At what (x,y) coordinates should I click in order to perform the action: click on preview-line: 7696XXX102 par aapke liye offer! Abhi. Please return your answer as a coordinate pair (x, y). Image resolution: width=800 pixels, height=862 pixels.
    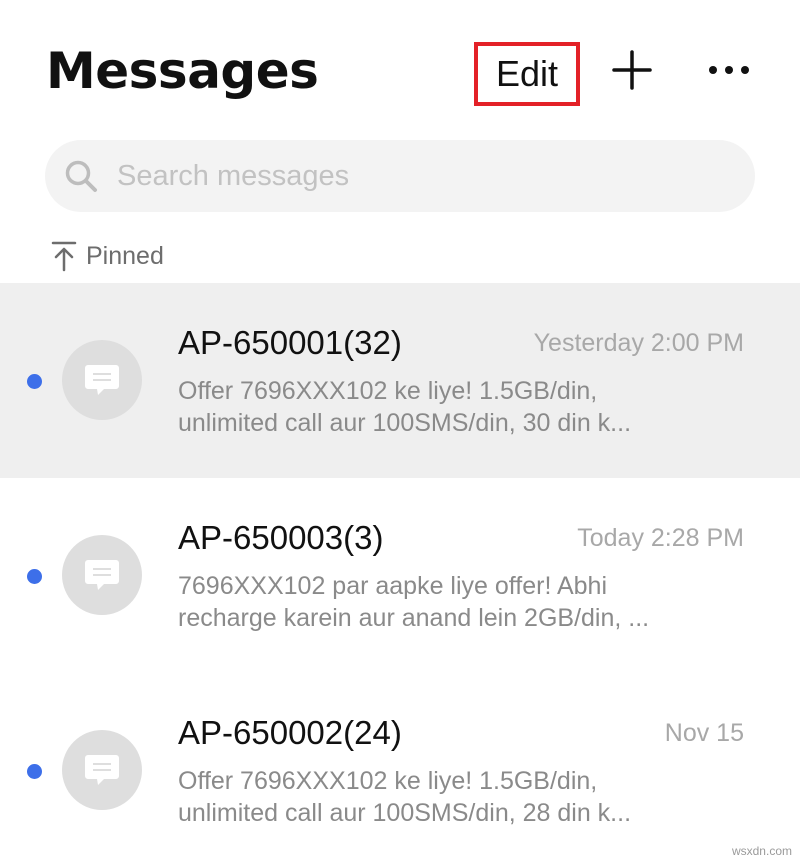
    Looking at the image, I should click on (393, 586).